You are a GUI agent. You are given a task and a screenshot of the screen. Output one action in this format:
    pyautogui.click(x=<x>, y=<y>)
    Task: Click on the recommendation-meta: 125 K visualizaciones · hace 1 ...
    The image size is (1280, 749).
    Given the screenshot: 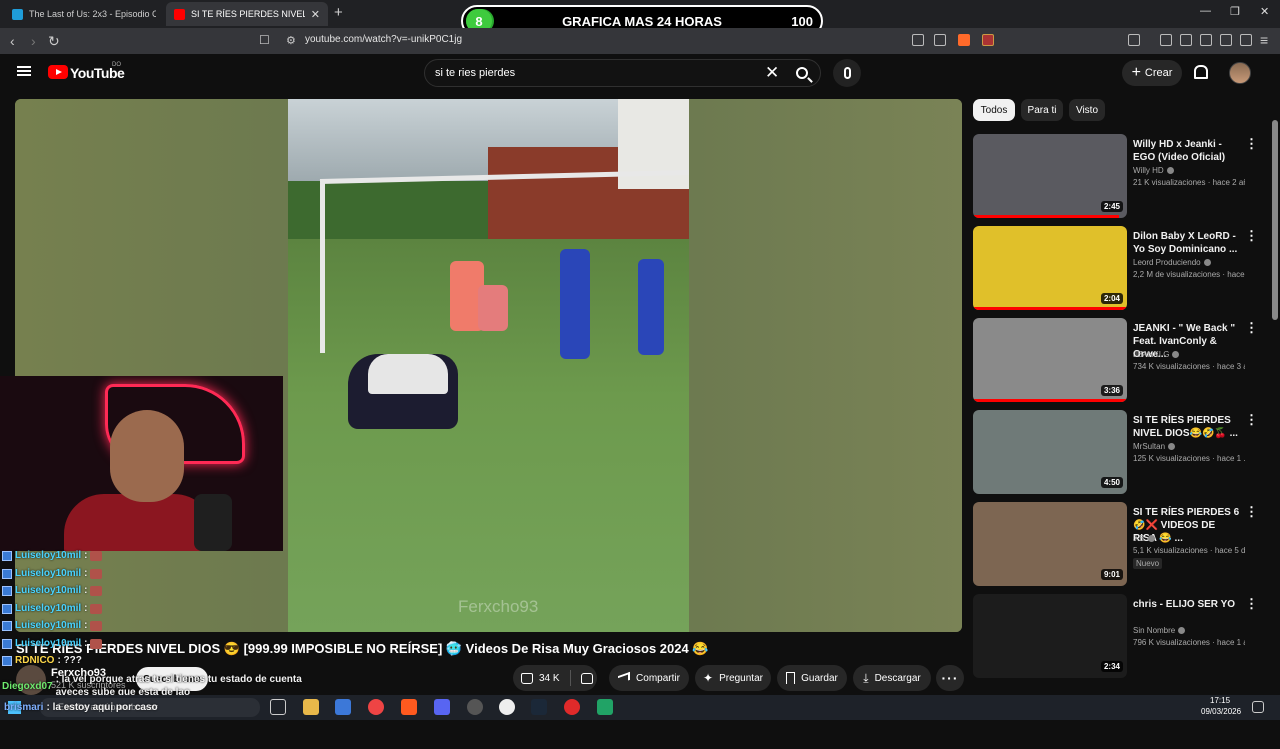 What is the action you would take?
    pyautogui.click(x=1189, y=458)
    